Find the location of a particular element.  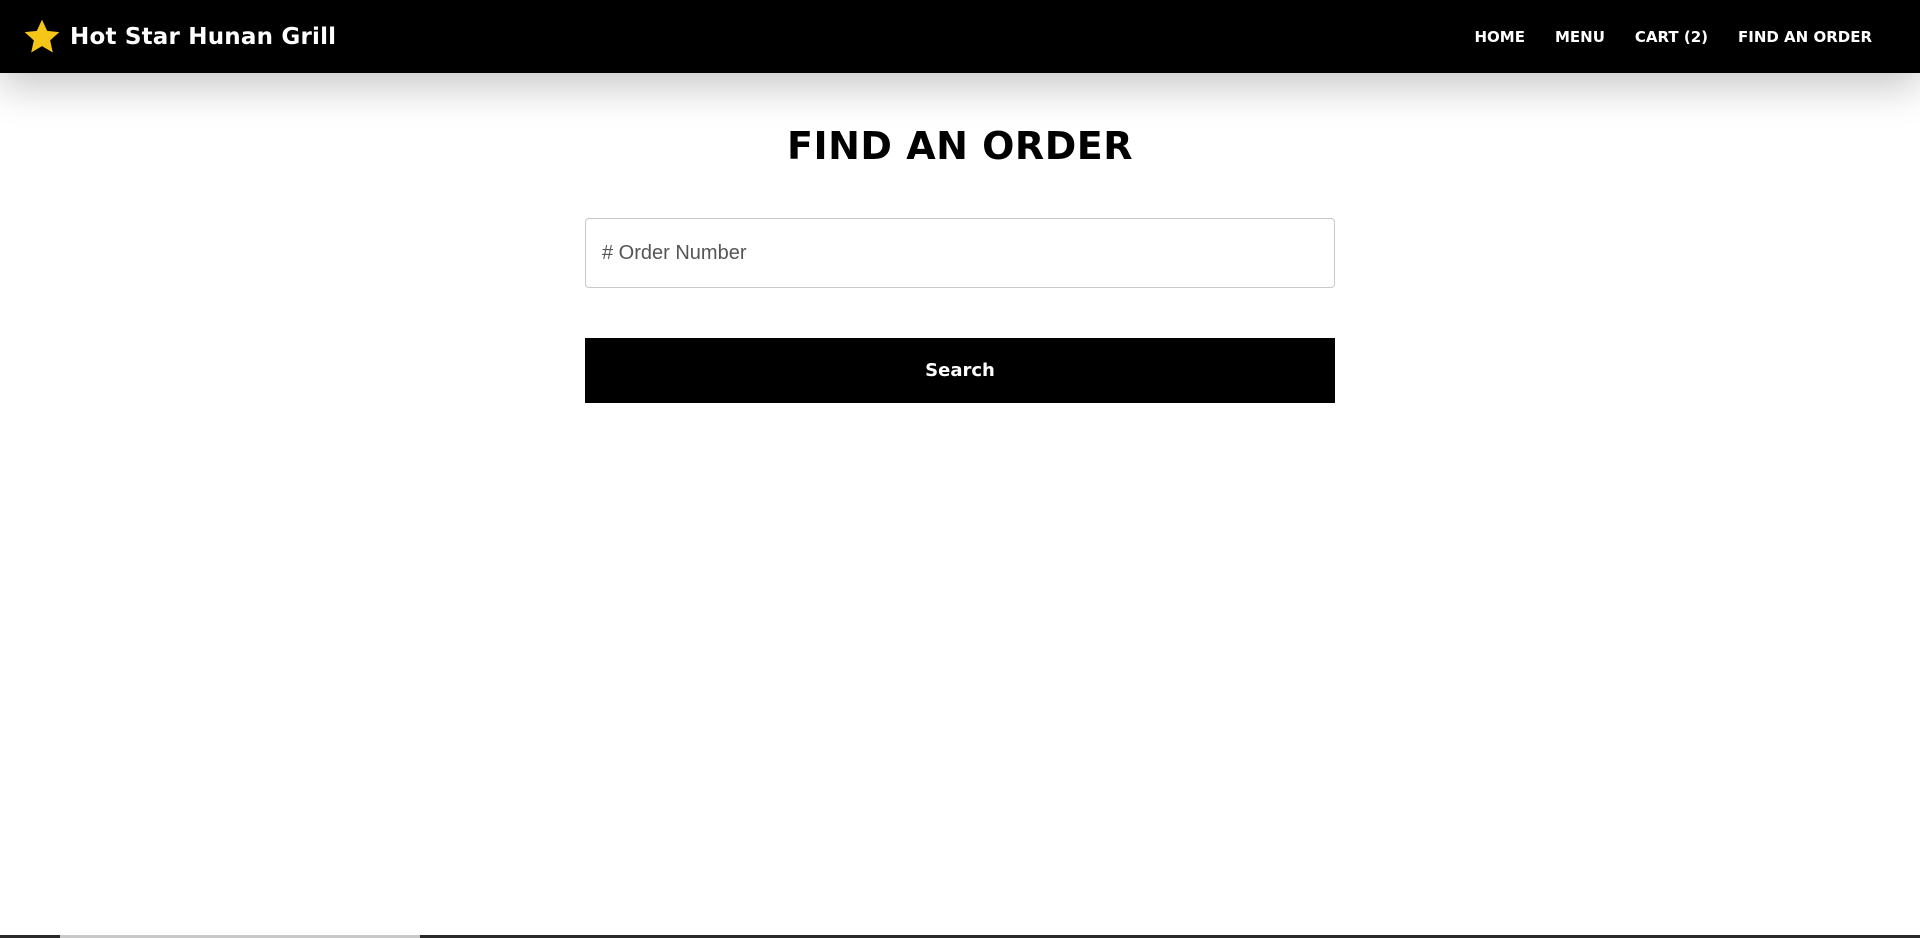

search-button: Search is located at coordinates (960, 370).